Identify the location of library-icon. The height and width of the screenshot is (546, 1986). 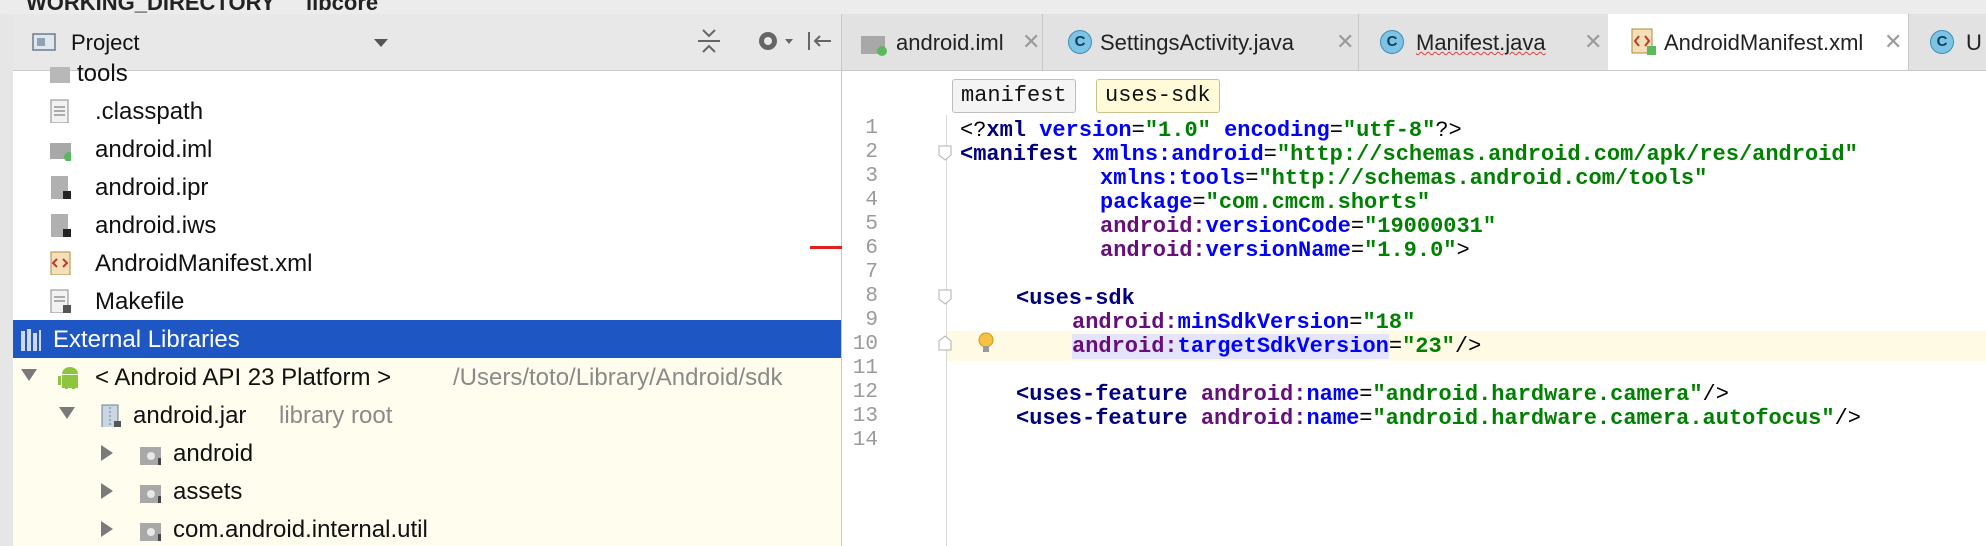
(31, 340).